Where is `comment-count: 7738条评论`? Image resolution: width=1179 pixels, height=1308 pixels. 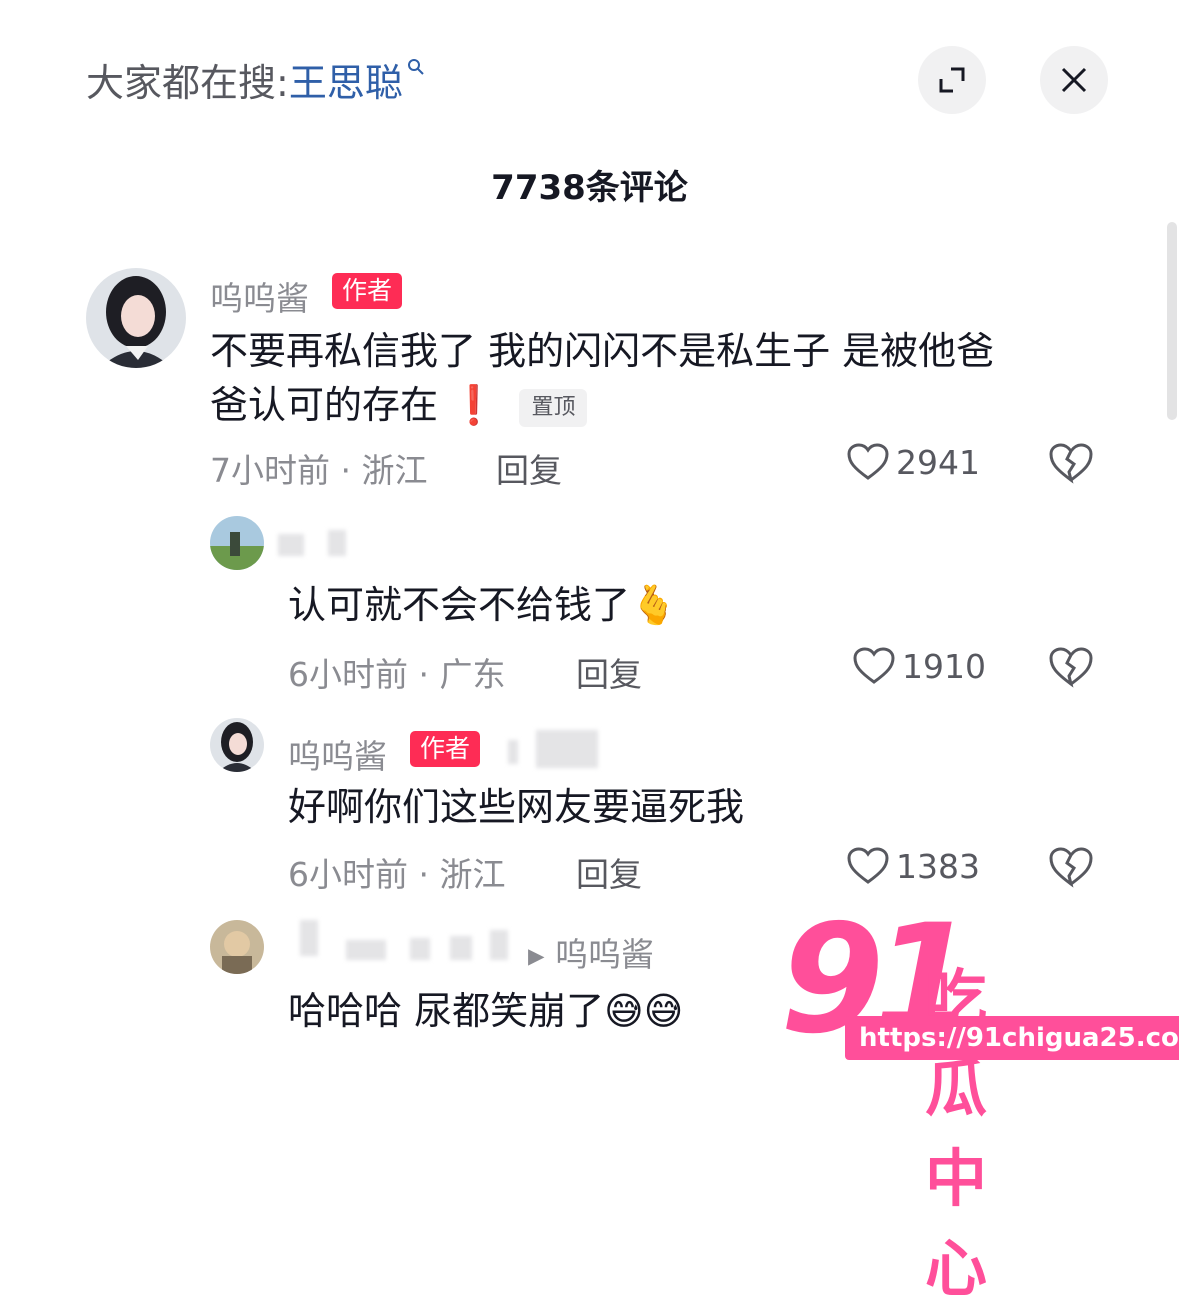
comment-count: 7738条评论 is located at coordinates (589, 188).